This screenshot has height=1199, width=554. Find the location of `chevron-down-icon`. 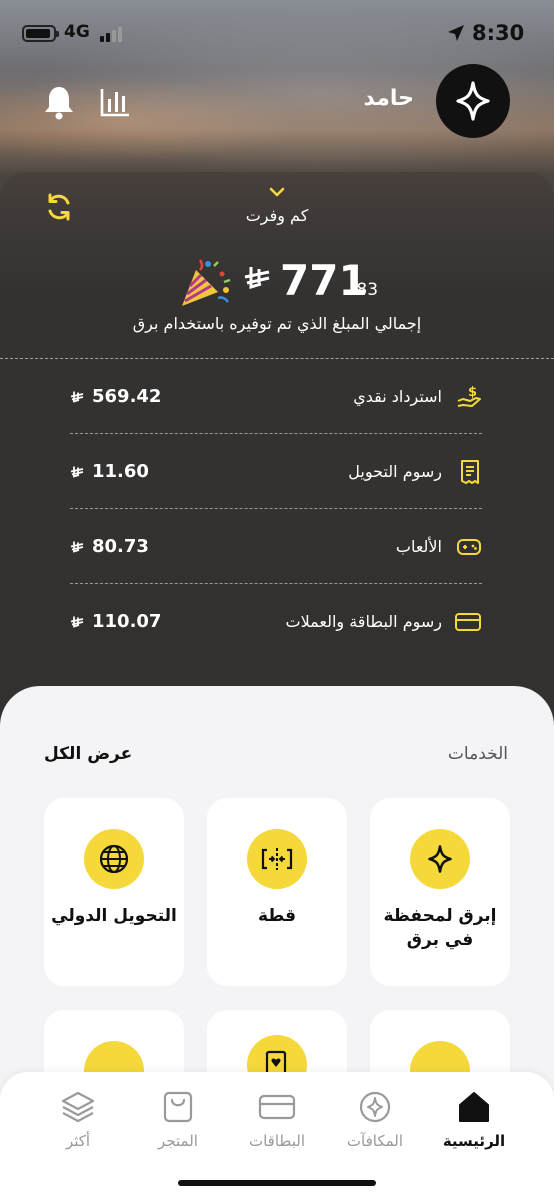

chevron-down-icon is located at coordinates (277, 192).